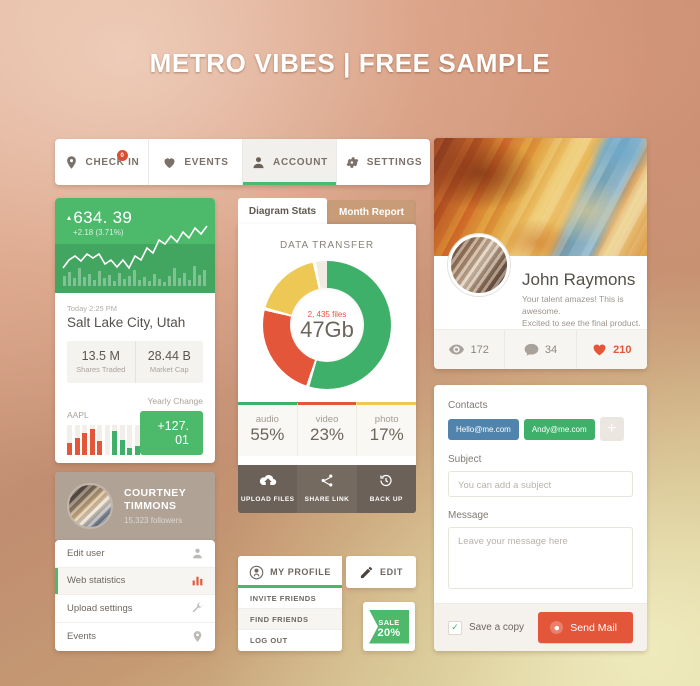 Image resolution: width=700 pixels, height=686 pixels. Describe the element at coordinates (541, 349) in the screenshot. I see `stat-comments: 34` at that location.